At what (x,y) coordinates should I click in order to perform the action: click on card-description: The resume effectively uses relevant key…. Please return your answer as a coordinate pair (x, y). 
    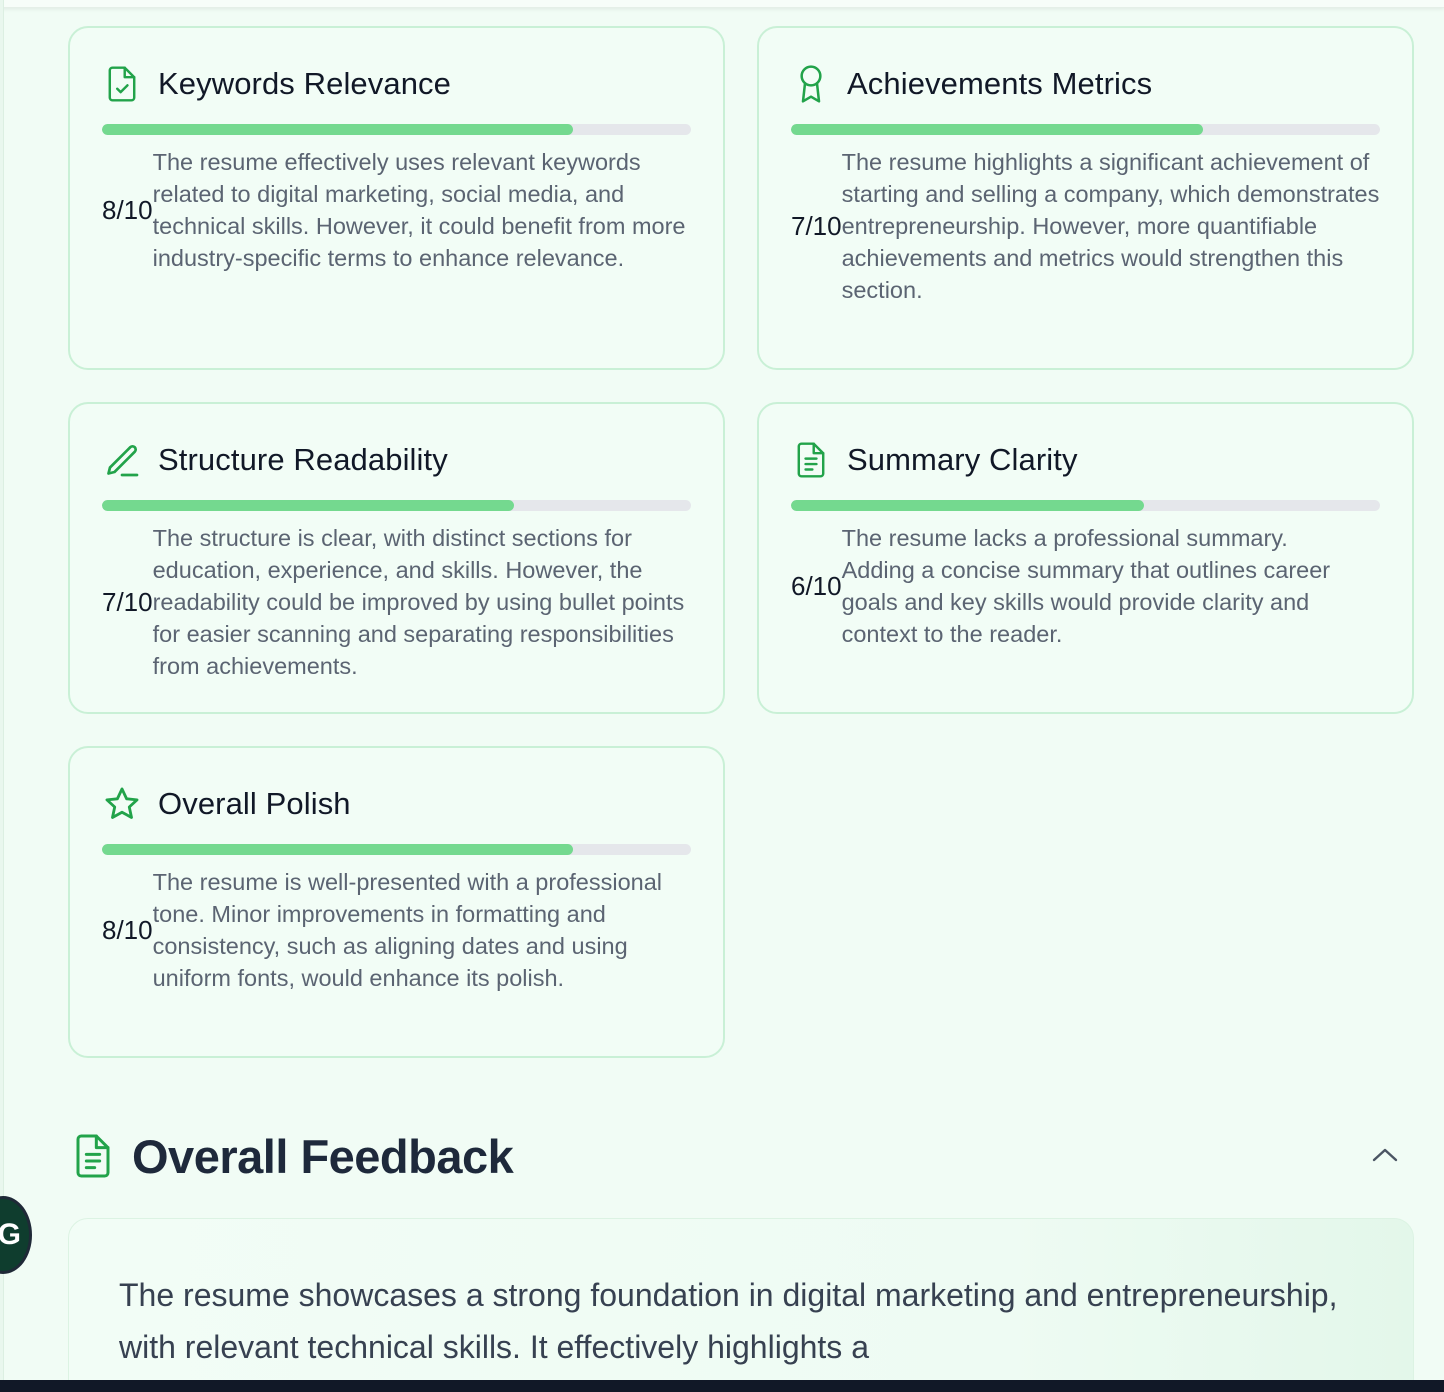
    Looking at the image, I should click on (419, 210).